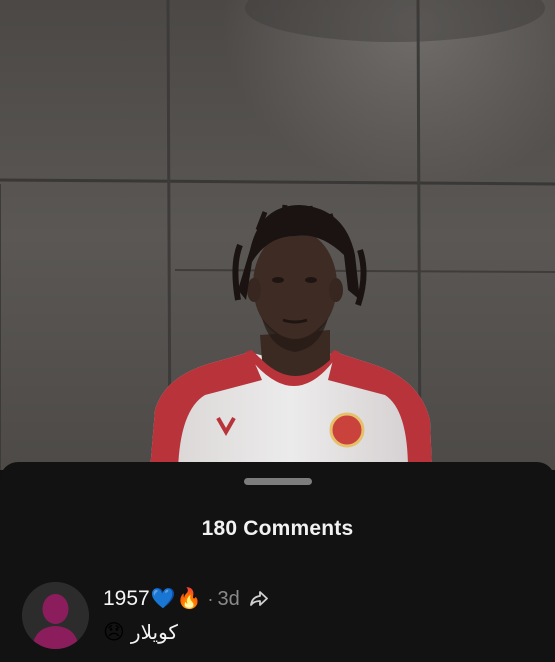  I want to click on comment-timestamp: 3d, so click(228, 598).